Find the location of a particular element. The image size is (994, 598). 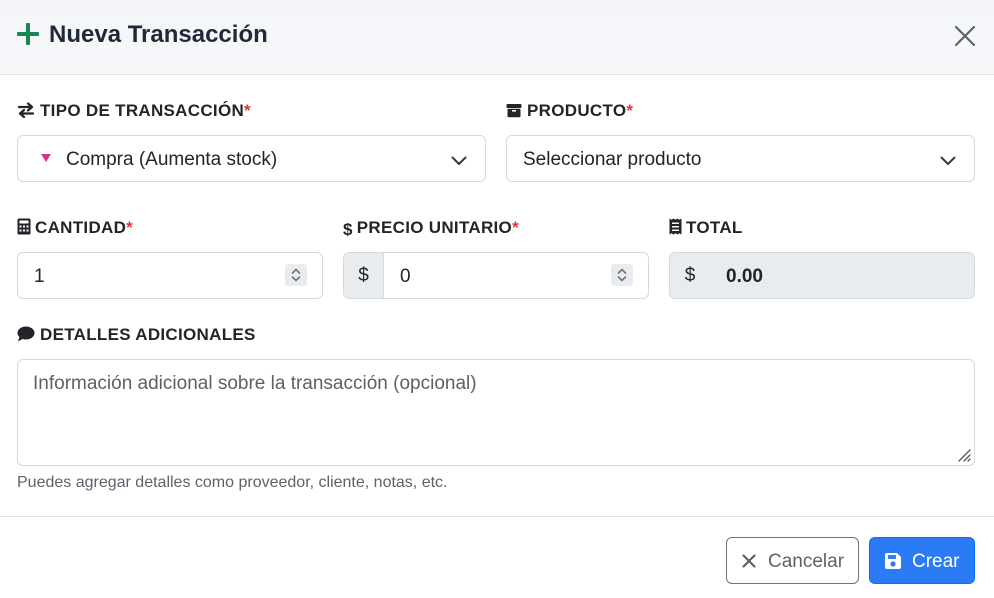

create-button: Crear is located at coordinates (922, 560).